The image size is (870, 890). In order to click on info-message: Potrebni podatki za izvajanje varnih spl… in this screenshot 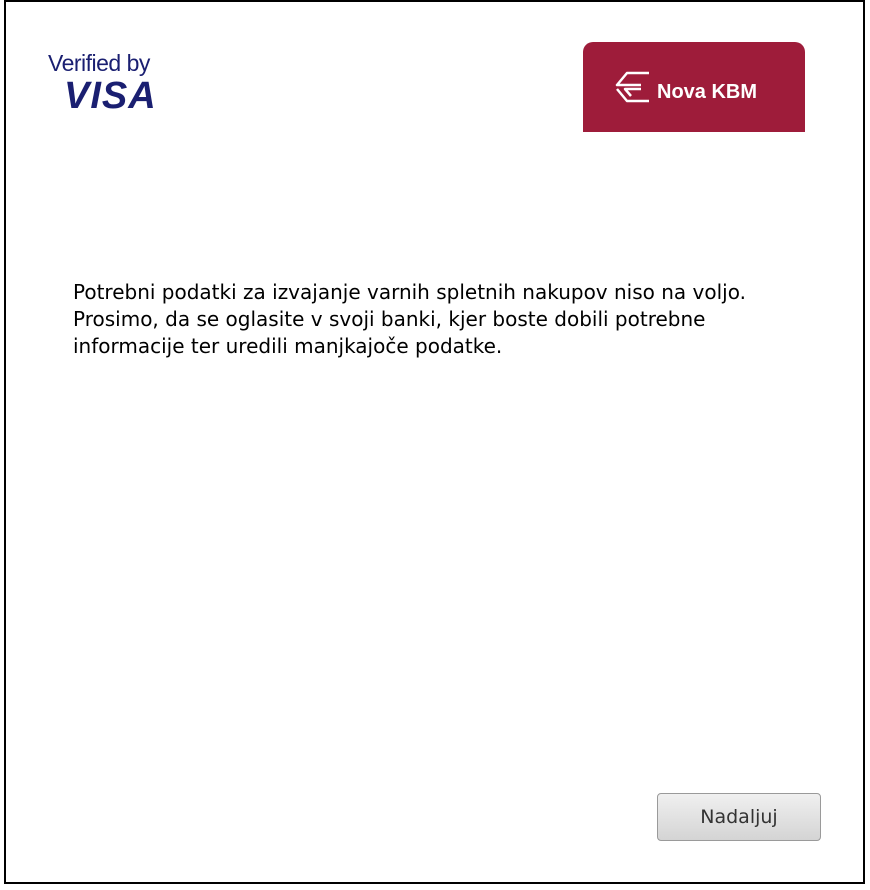, I will do `click(409, 319)`.